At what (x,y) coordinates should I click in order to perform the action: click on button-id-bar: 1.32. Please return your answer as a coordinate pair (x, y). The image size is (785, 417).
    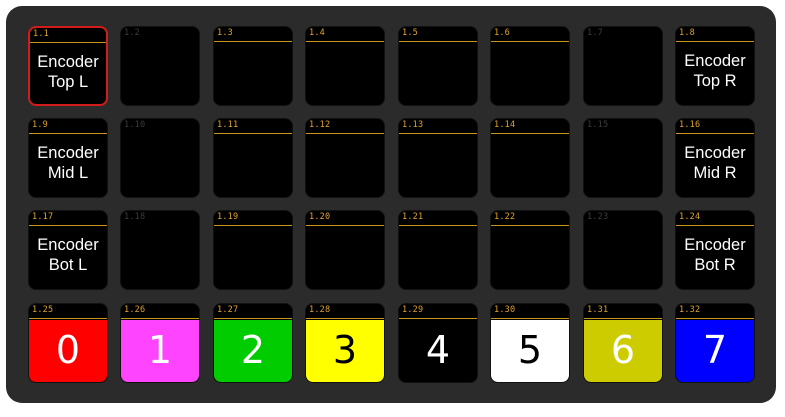
    Looking at the image, I should click on (715, 311).